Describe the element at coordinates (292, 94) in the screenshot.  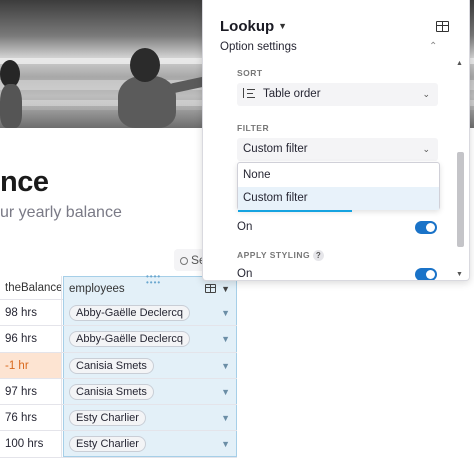
I see `sort-select-value: Table order` at that location.